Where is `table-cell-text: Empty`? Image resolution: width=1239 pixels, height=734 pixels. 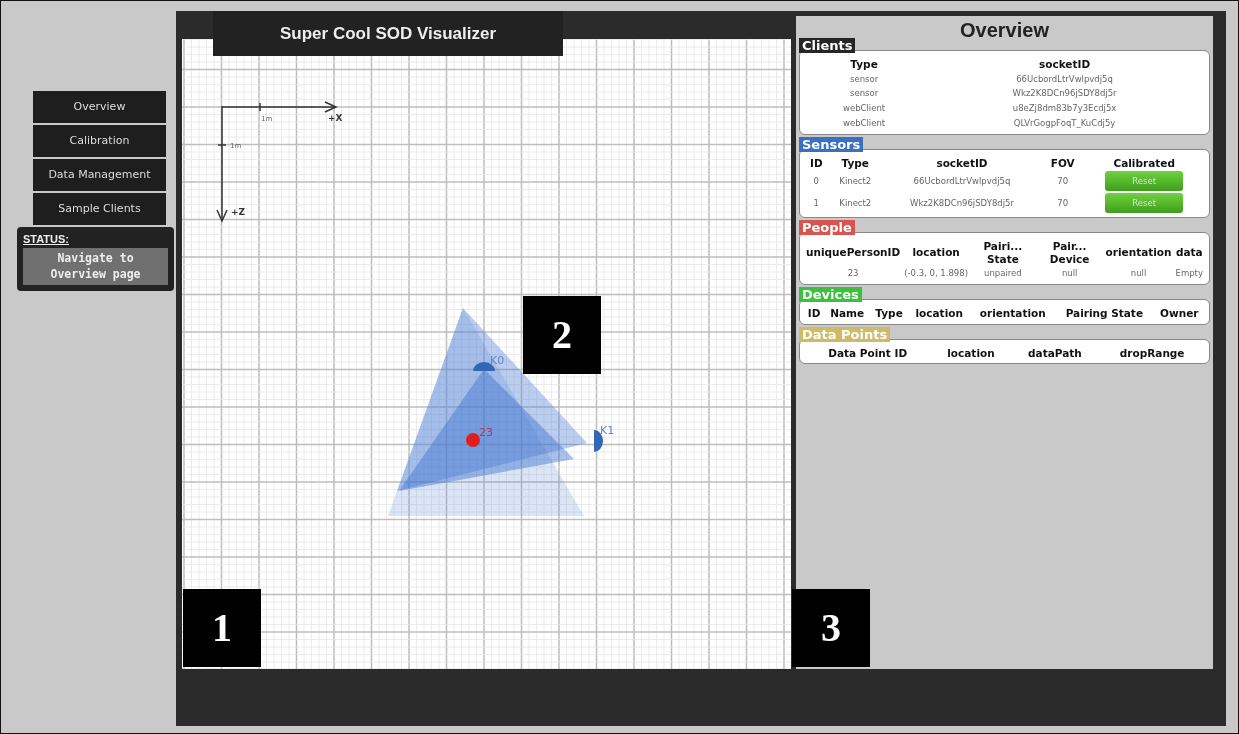
table-cell-text: Empty is located at coordinates (1189, 274).